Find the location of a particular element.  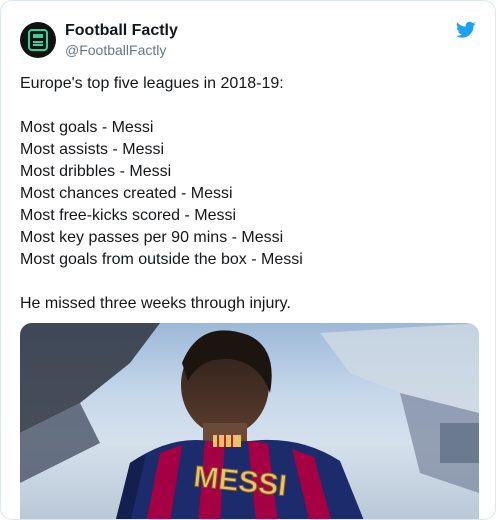

tweet-line: Most dribbles - Messi is located at coordinates (96, 171).